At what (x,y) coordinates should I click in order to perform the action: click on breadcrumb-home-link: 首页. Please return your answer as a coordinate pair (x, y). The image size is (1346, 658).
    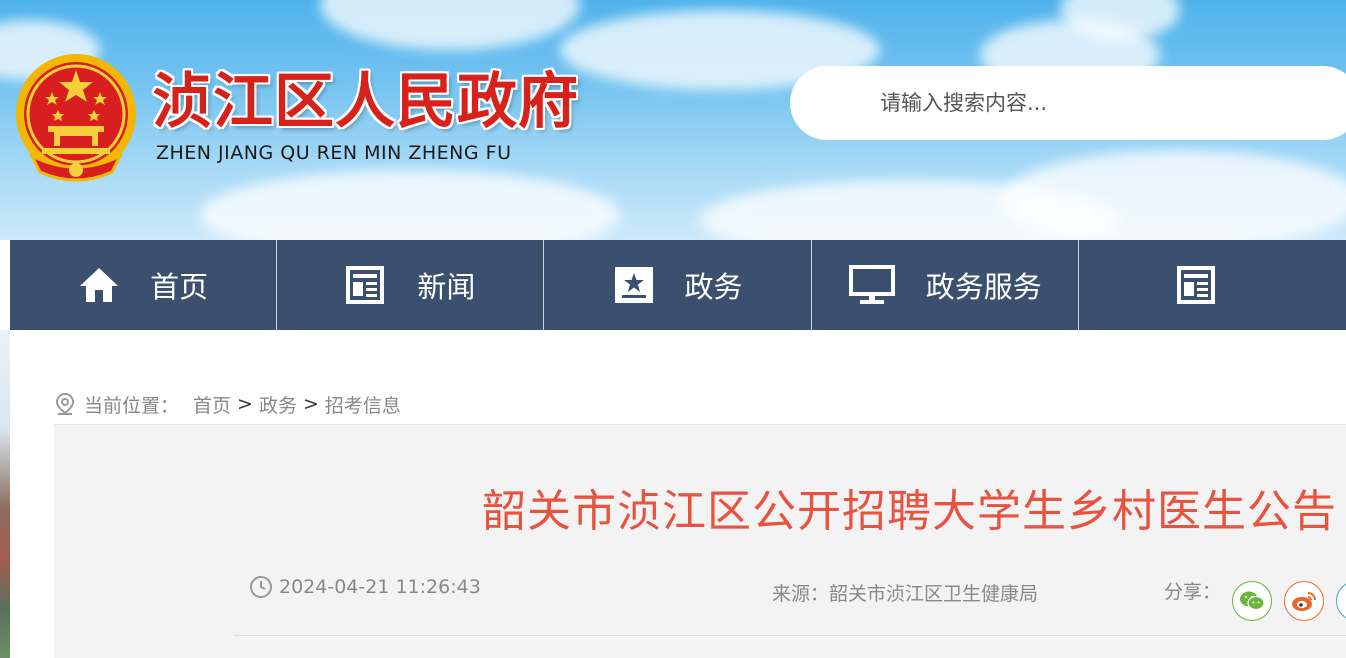
    Looking at the image, I should click on (212, 404).